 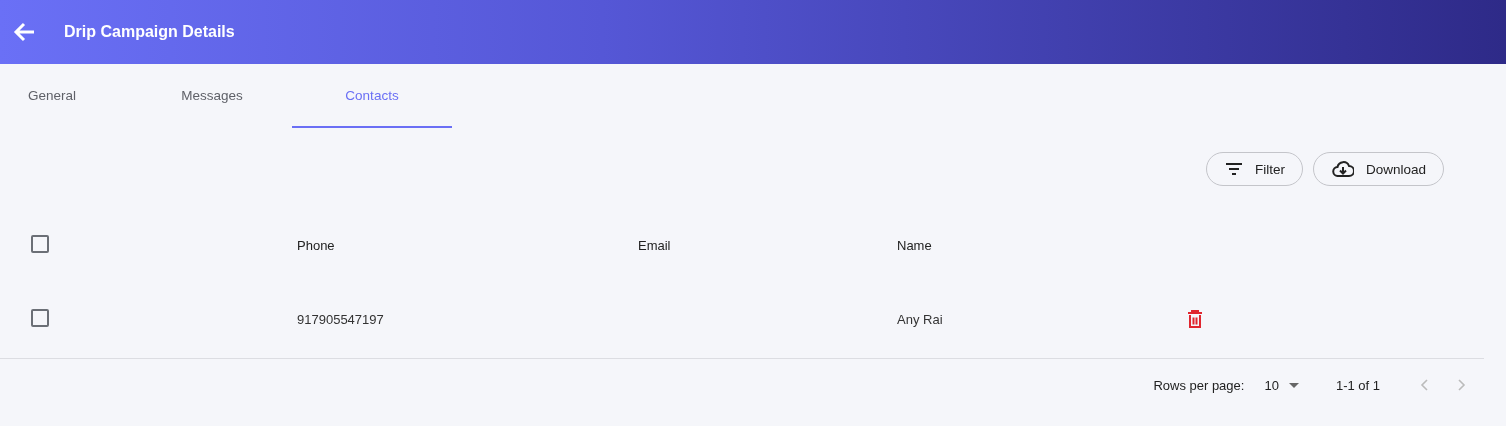 I want to click on rows-per-page-select: 10, so click(x=1281, y=385).